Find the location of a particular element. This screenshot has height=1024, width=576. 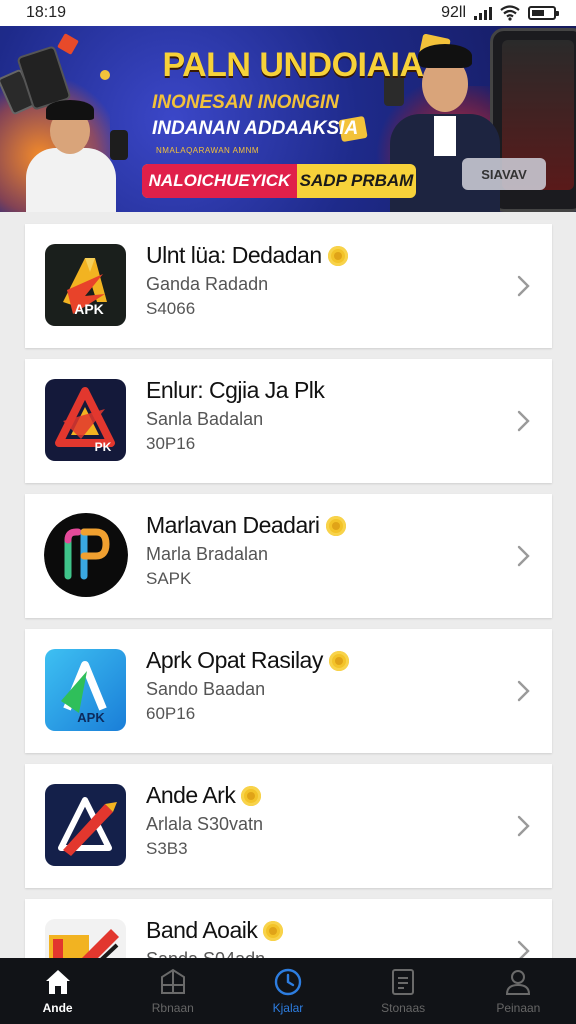

app-title: Enlur: Cgjia Ja Plk is located at coordinates (235, 390).